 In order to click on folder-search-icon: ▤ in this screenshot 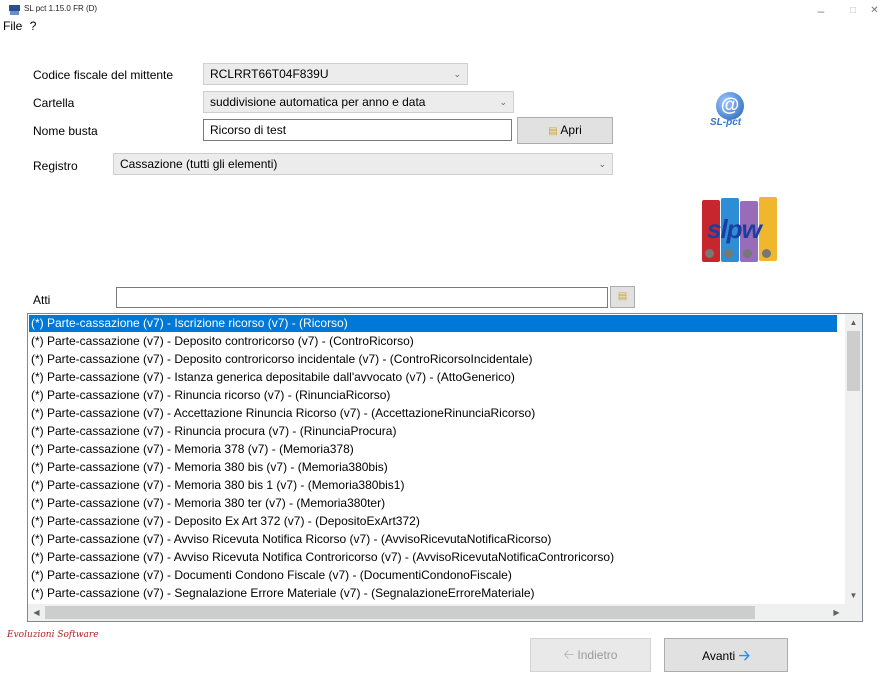, I will do `click(622, 296)`.